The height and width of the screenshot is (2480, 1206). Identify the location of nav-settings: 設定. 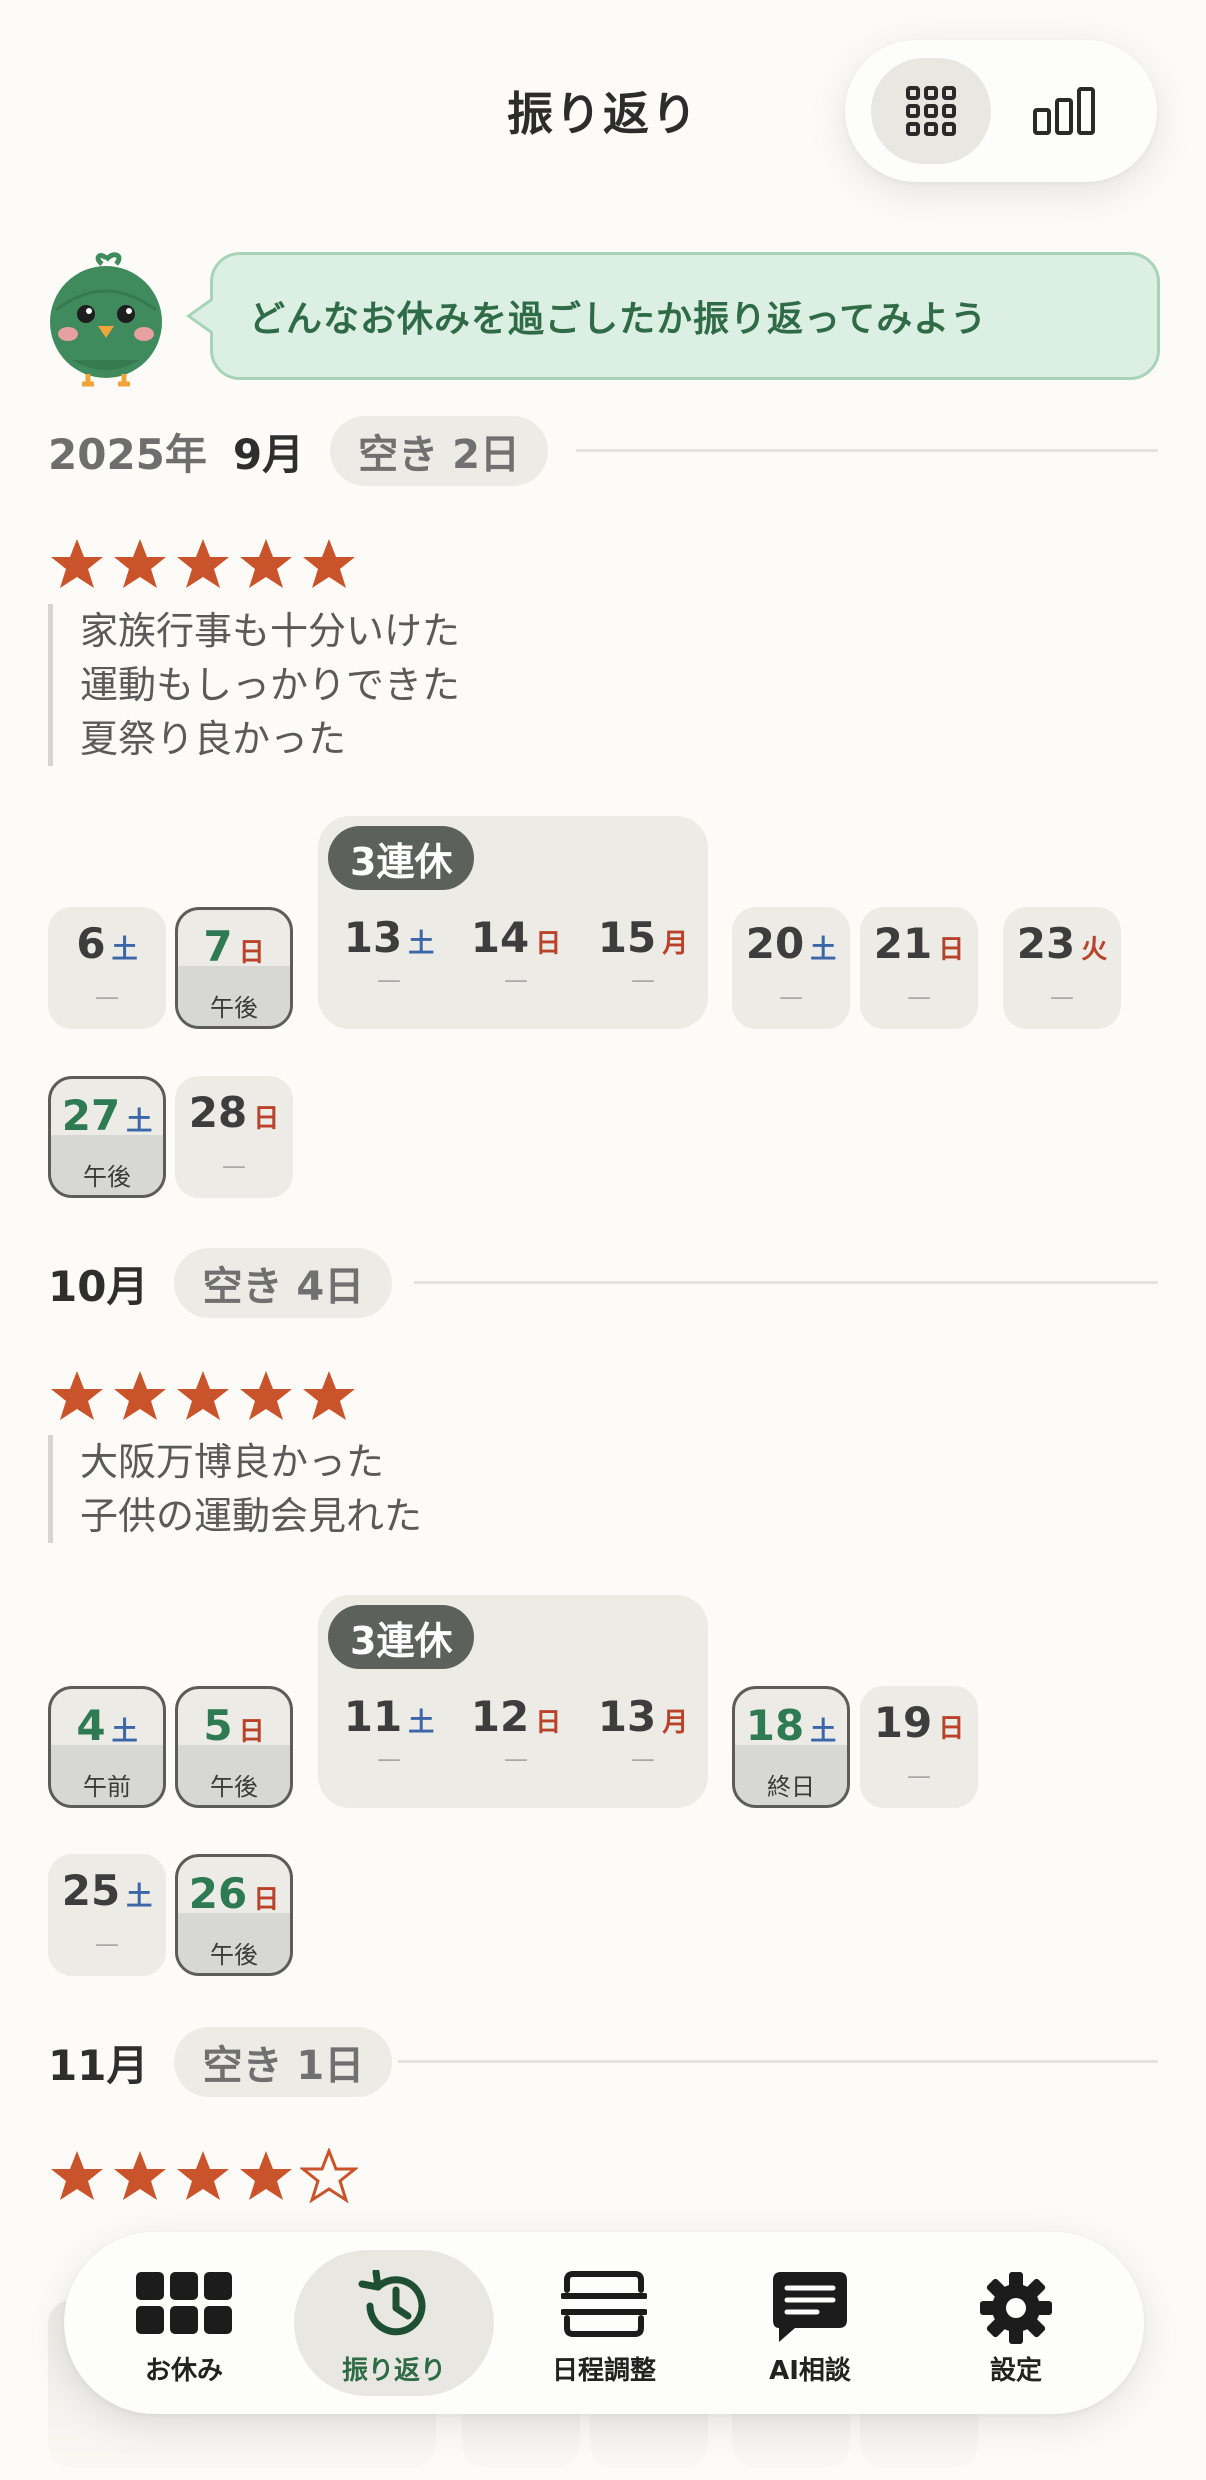
(1016, 2323).